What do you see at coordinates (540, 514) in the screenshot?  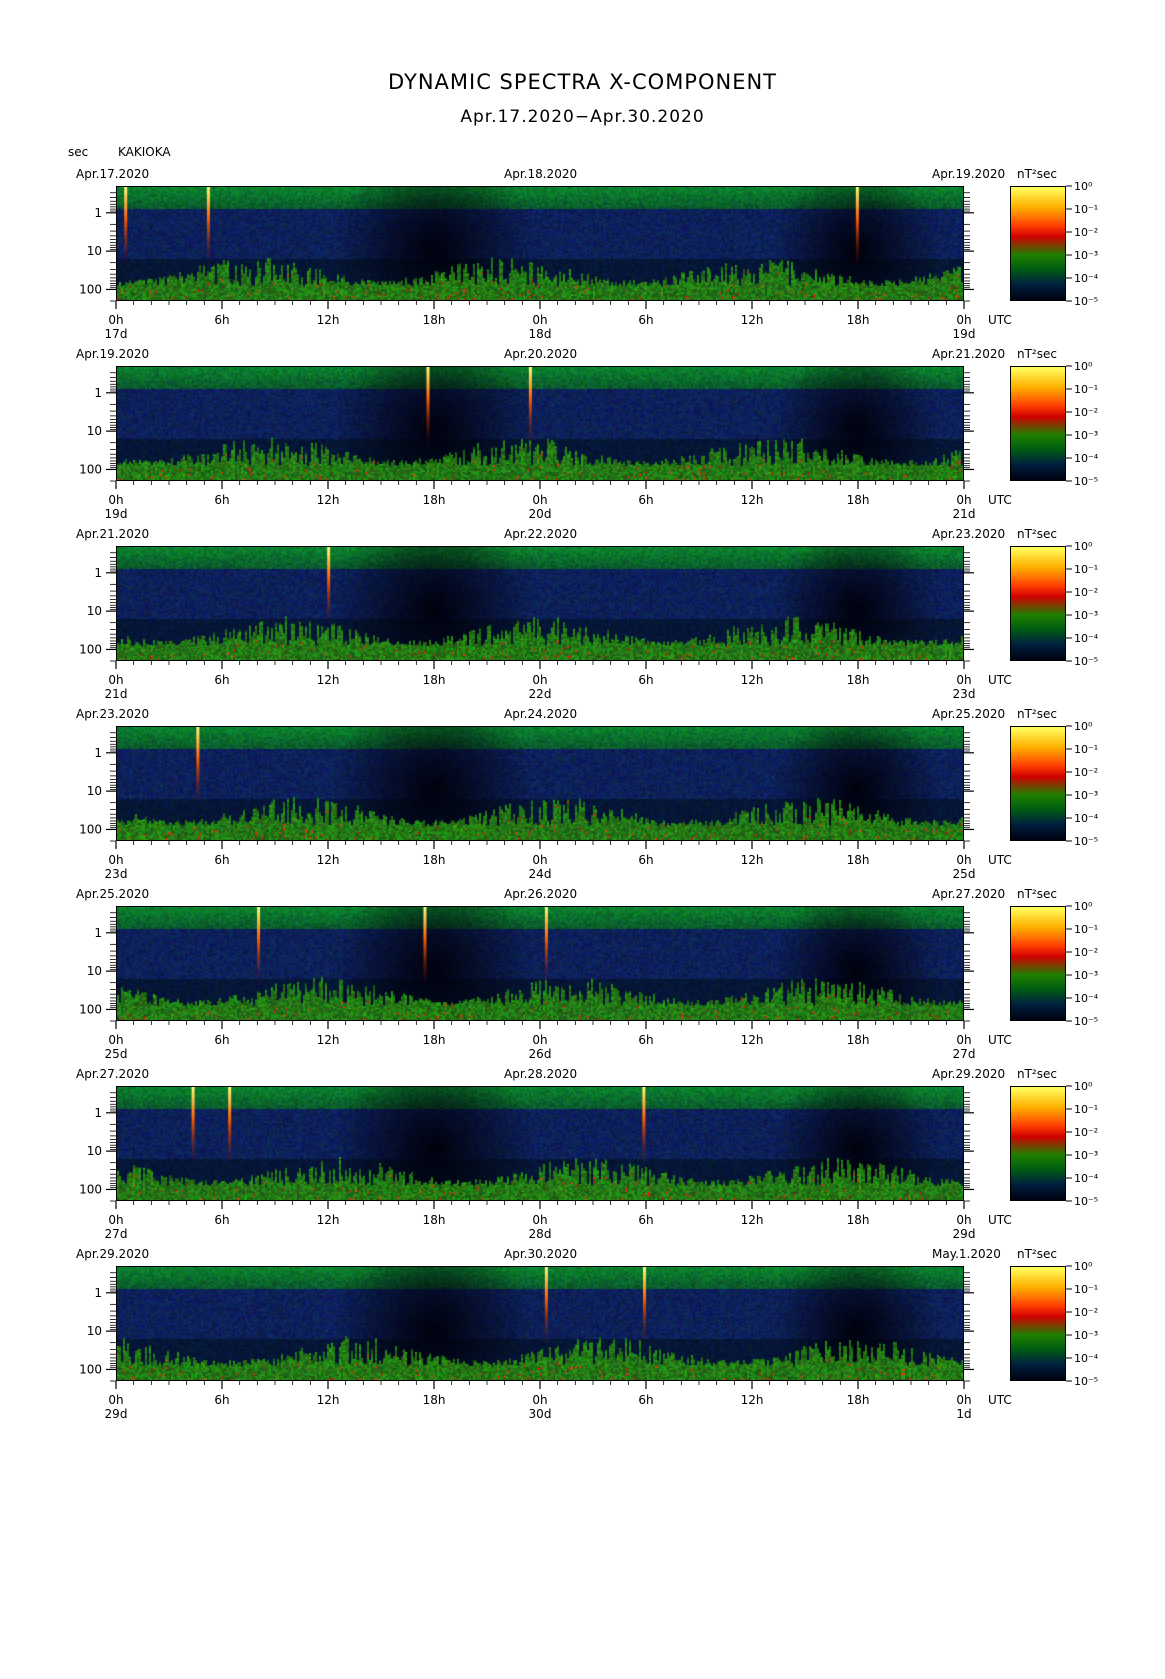 I see `day-label: 20d` at bounding box center [540, 514].